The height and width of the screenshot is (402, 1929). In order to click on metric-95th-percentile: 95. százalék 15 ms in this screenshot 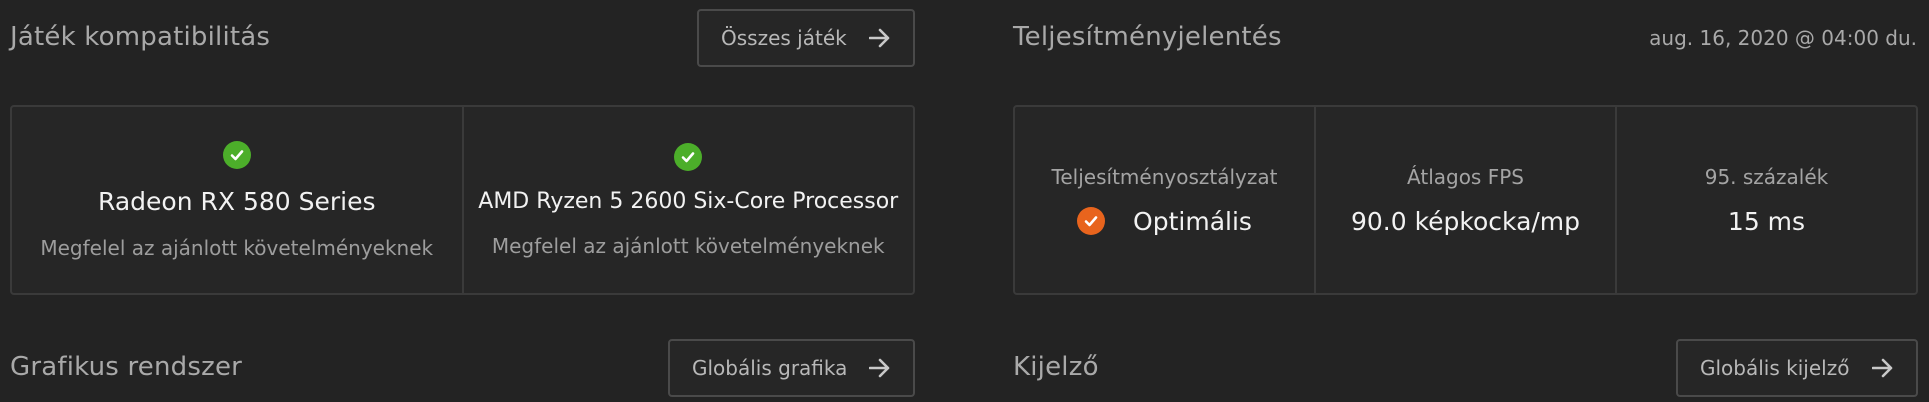, I will do `click(1765, 200)`.